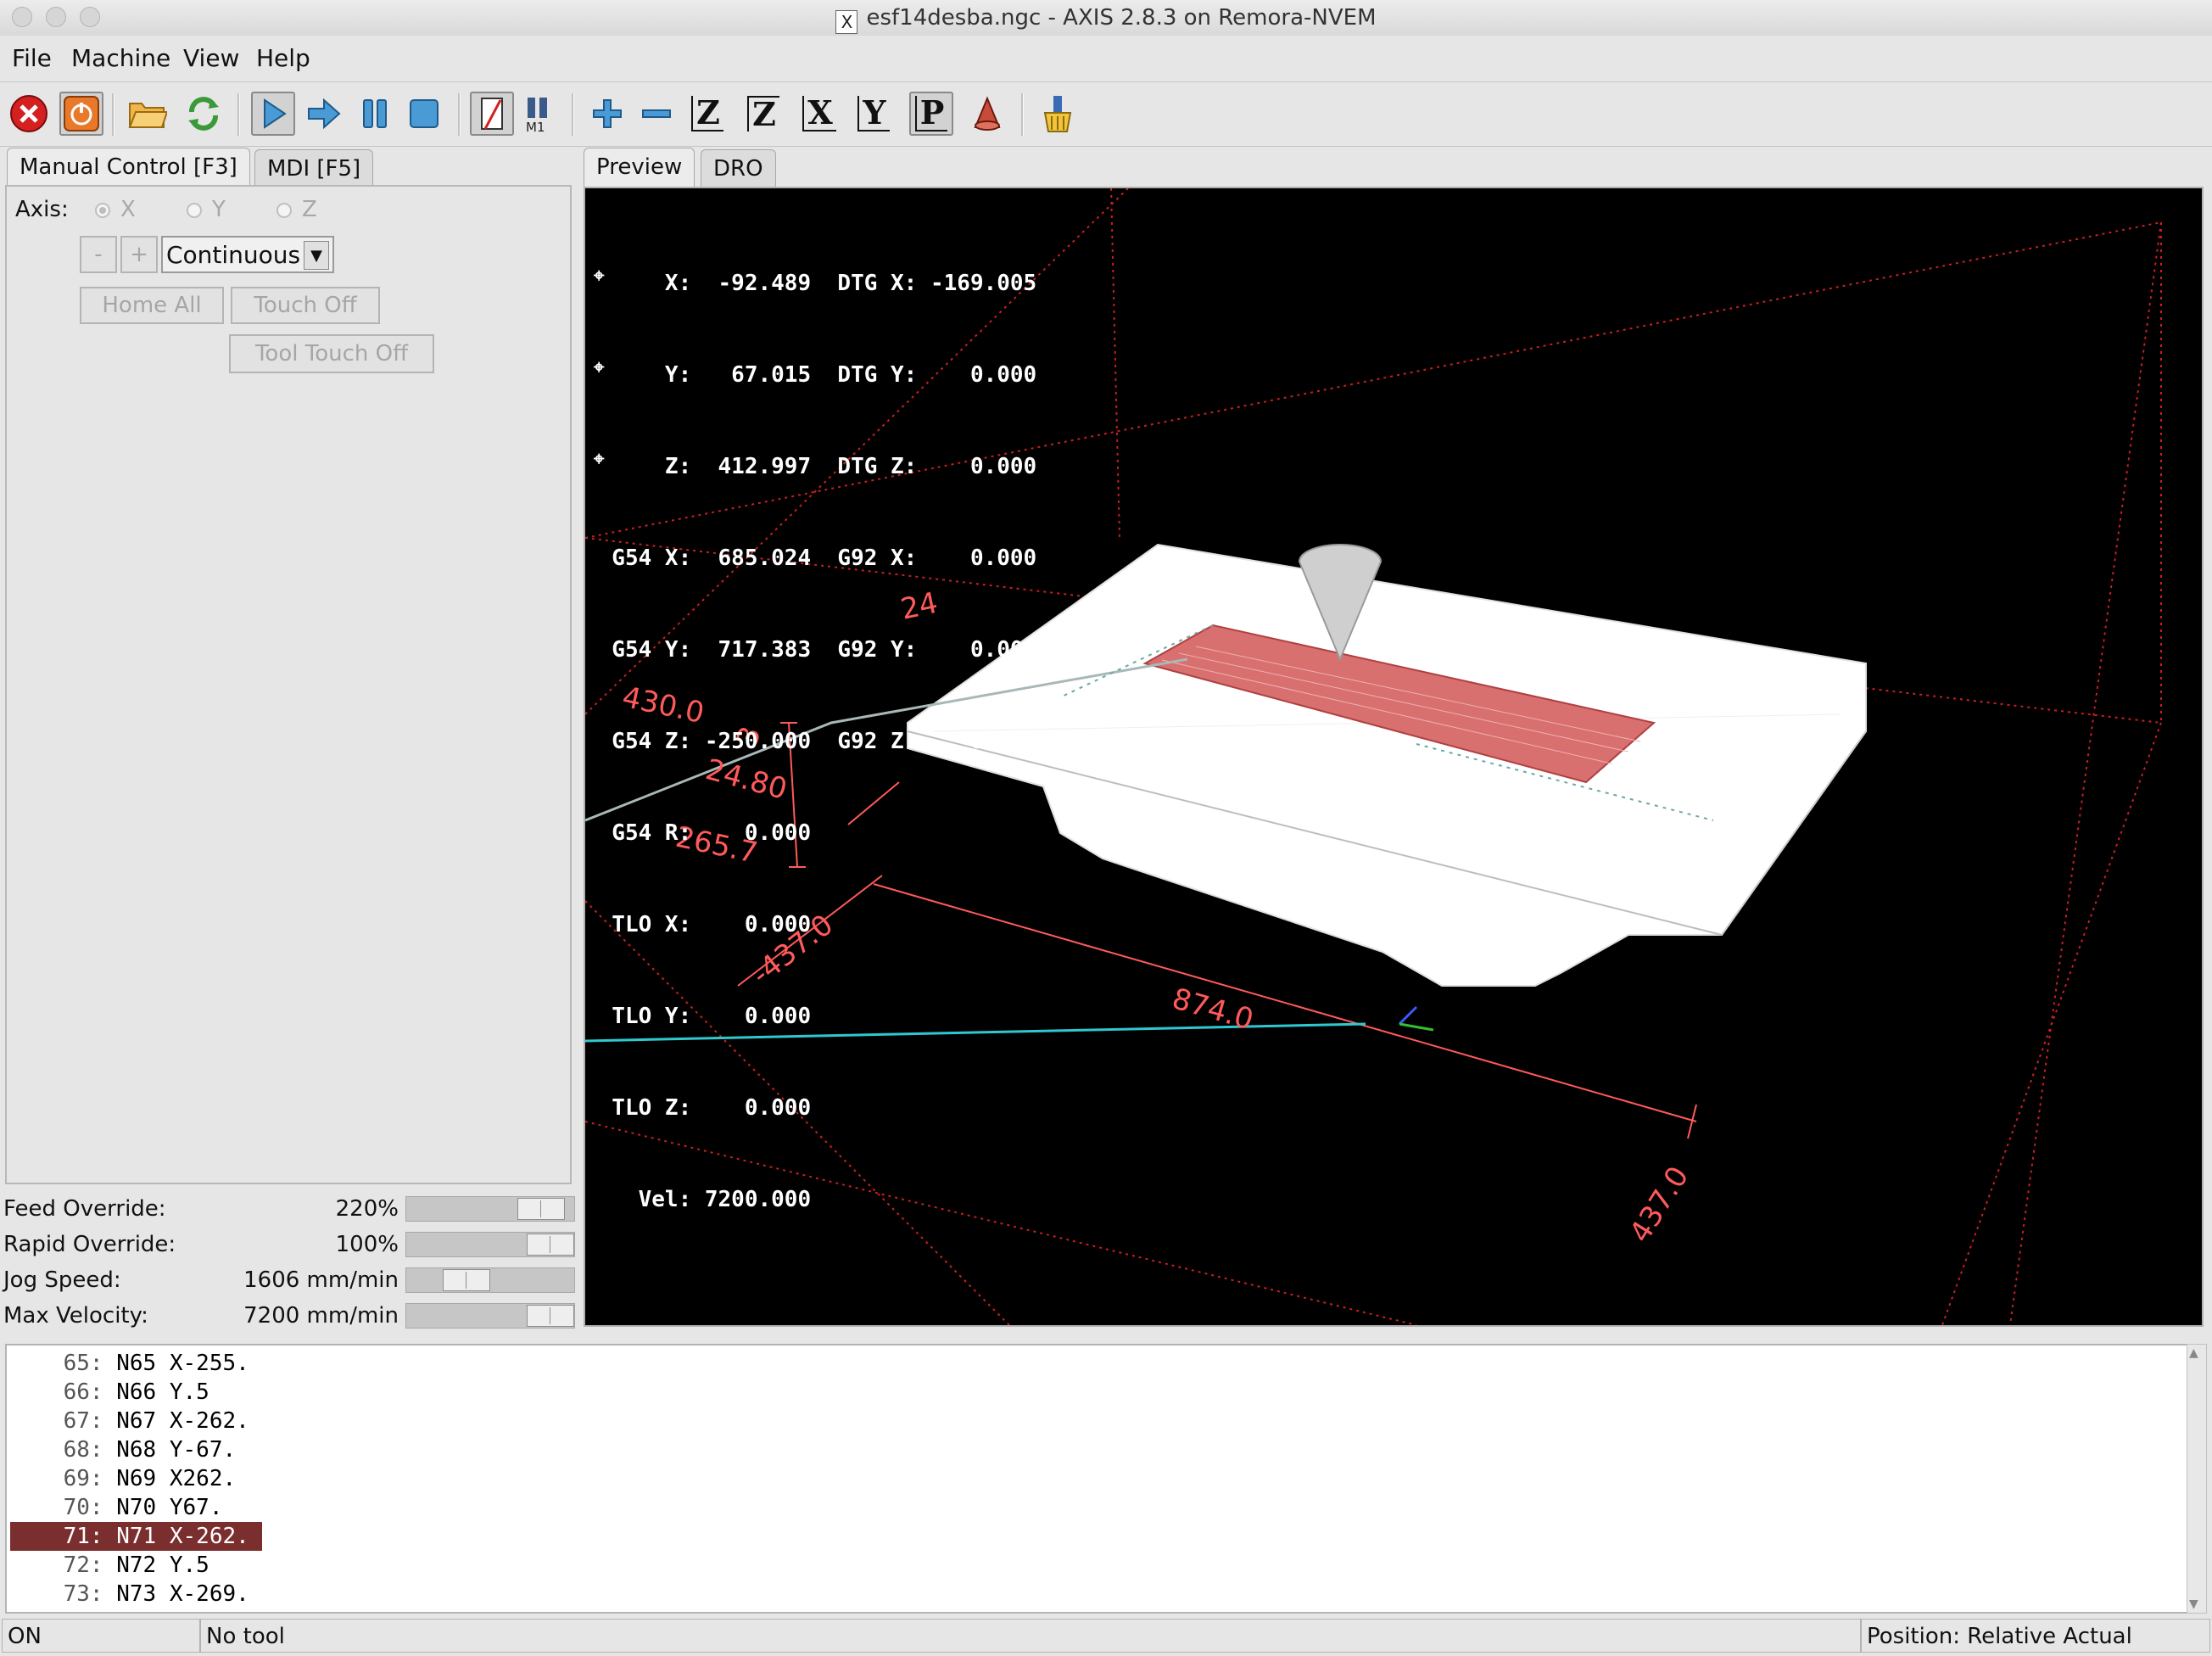 Image resolution: width=2212 pixels, height=1656 pixels. Describe the element at coordinates (83, 1392) in the screenshot. I see `gcode-line-number: 66:` at that location.